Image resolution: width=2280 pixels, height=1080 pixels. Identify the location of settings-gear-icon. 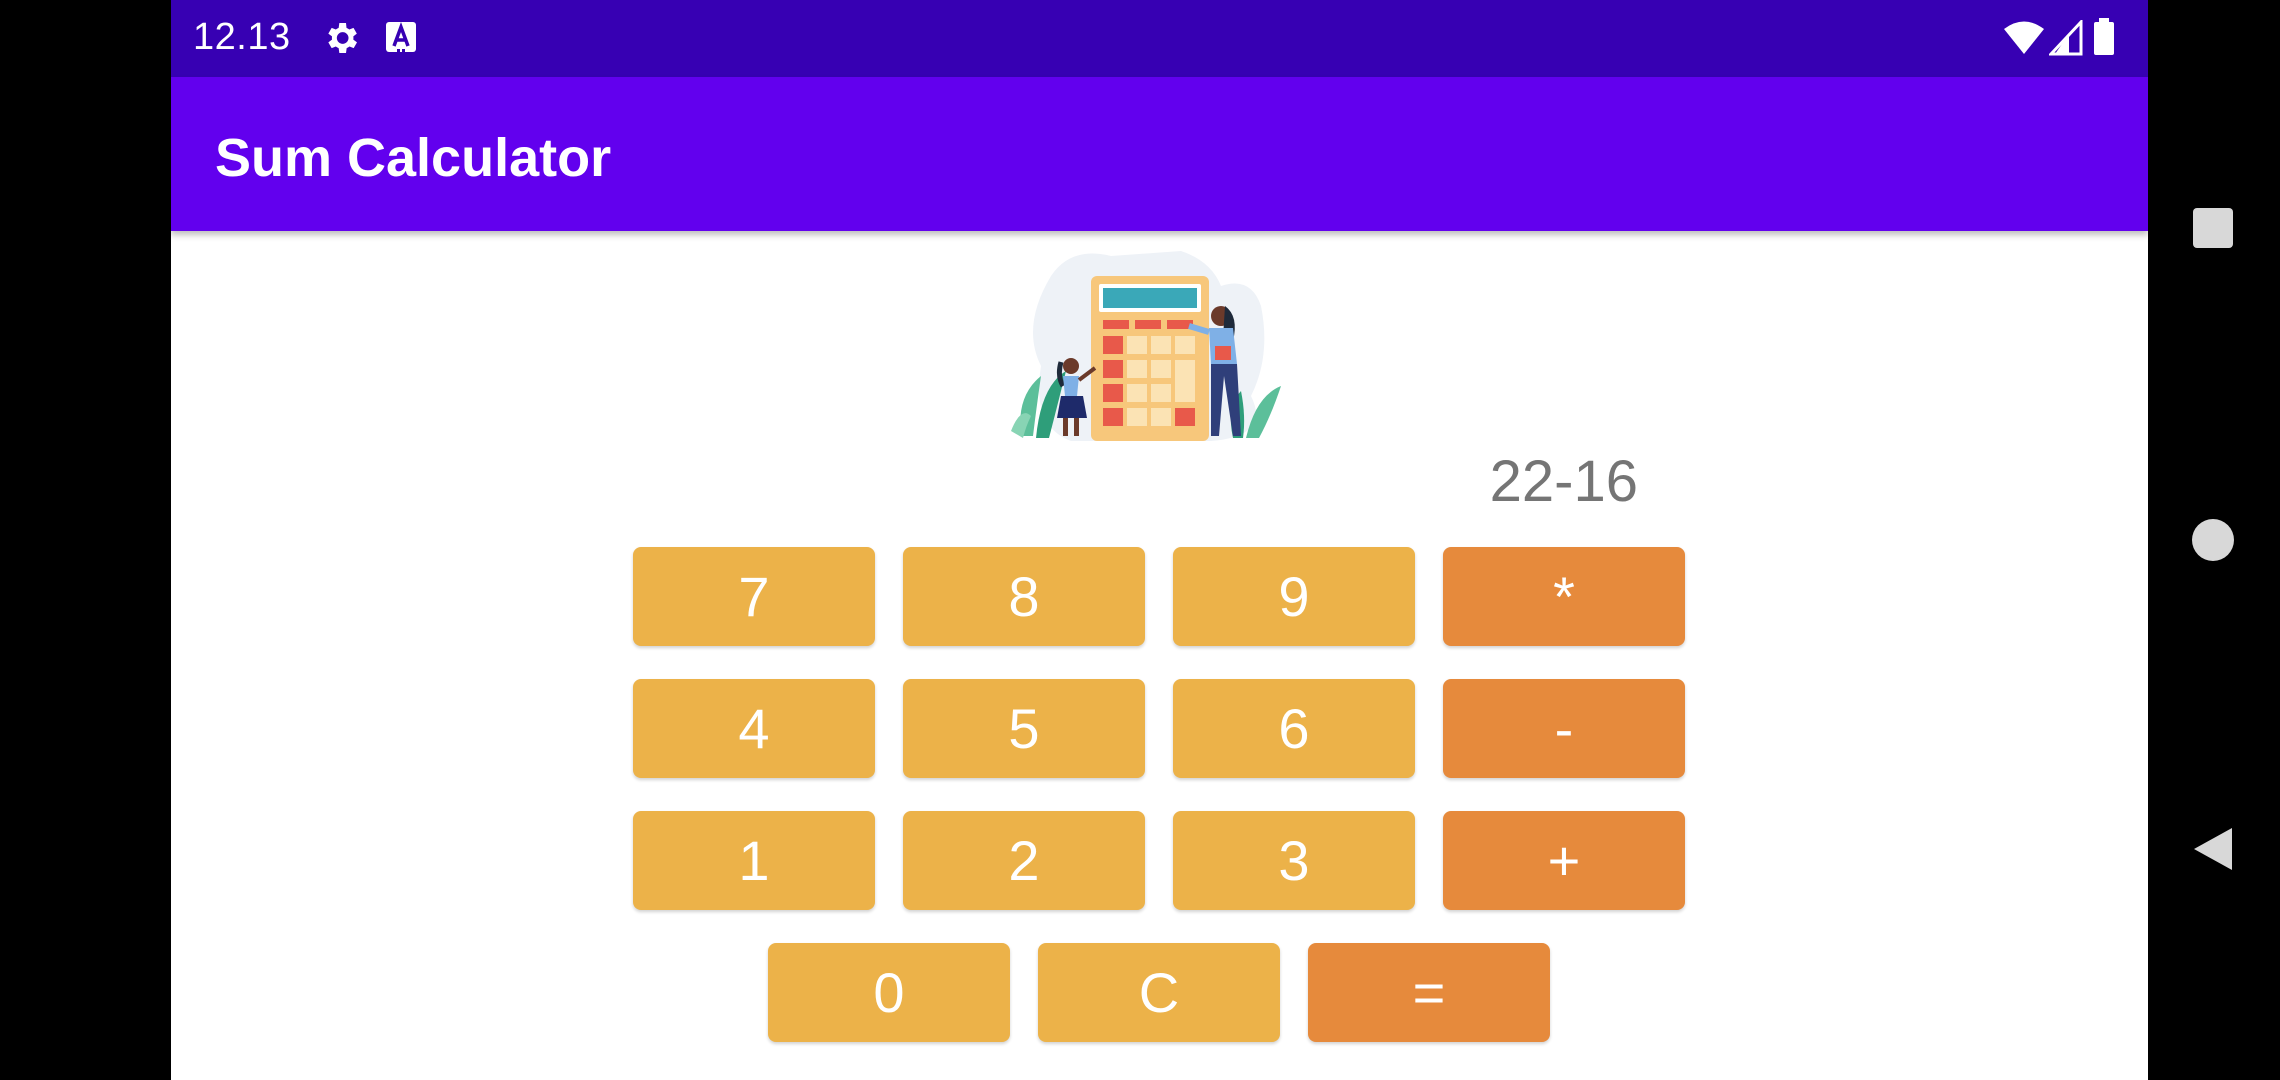
(342, 38).